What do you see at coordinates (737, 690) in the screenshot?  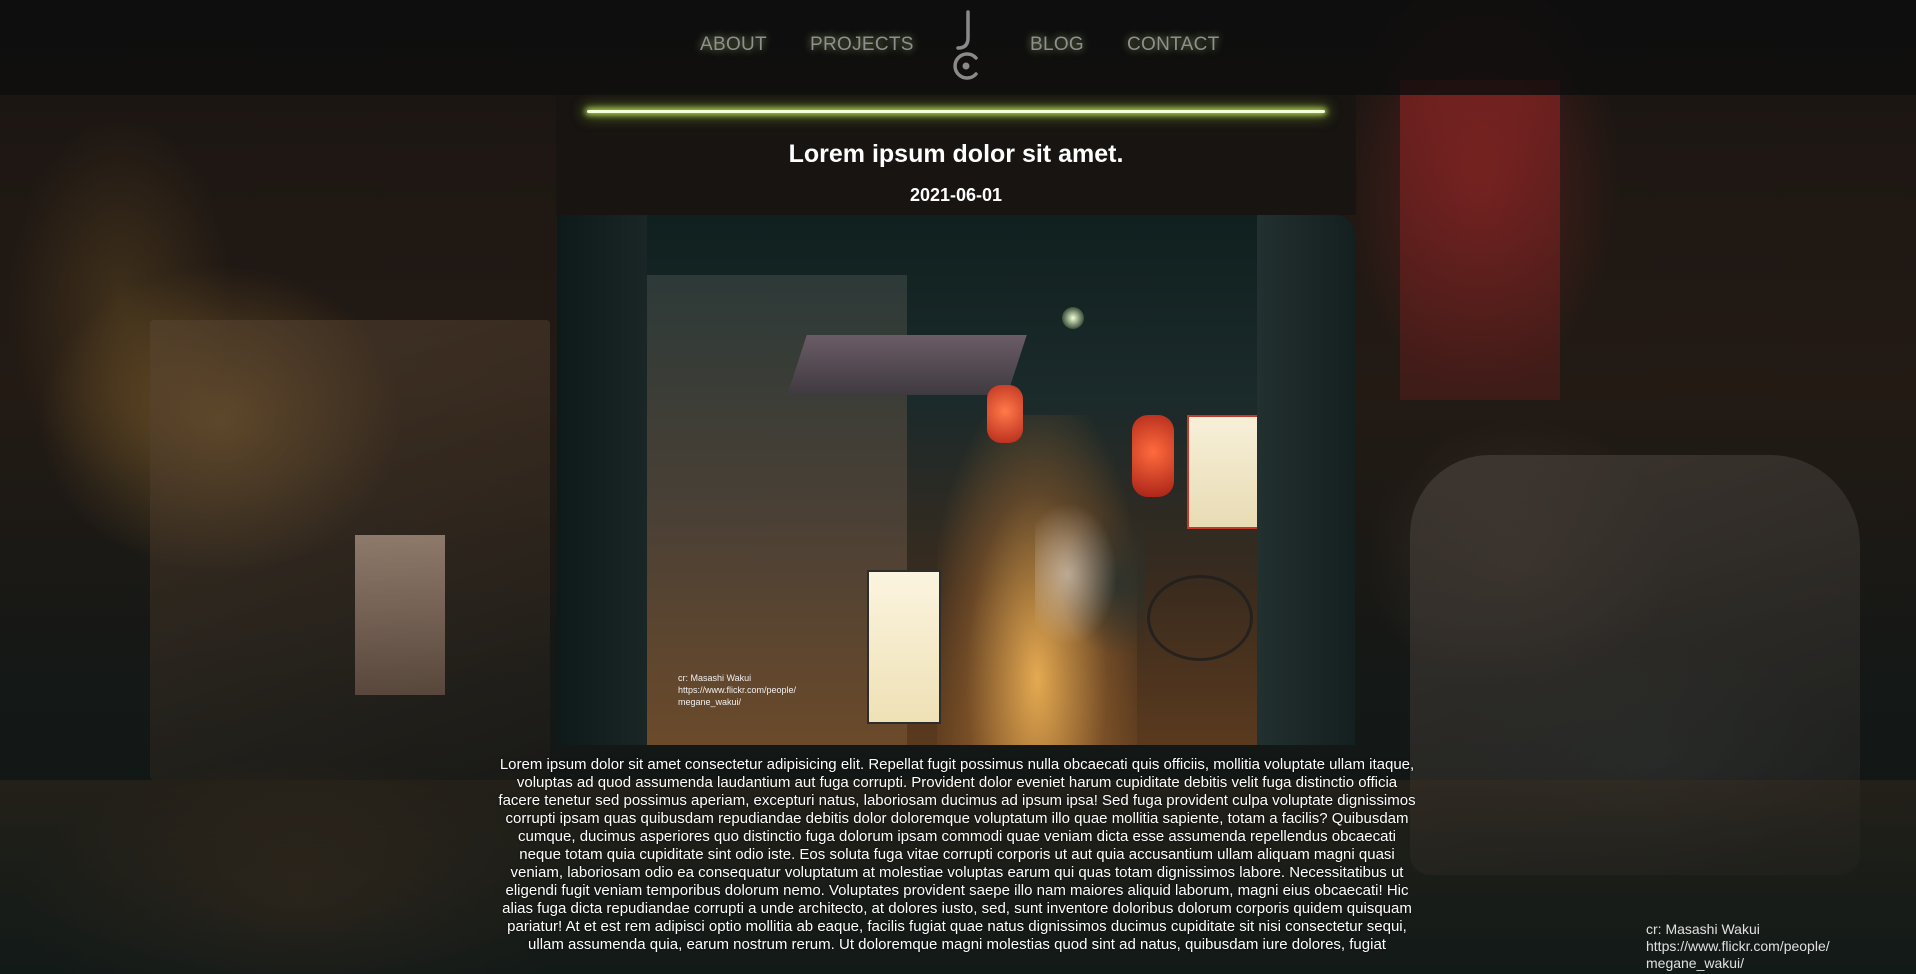 I see `photo-credit-url-1: https://www.flickr.com/people/` at bounding box center [737, 690].